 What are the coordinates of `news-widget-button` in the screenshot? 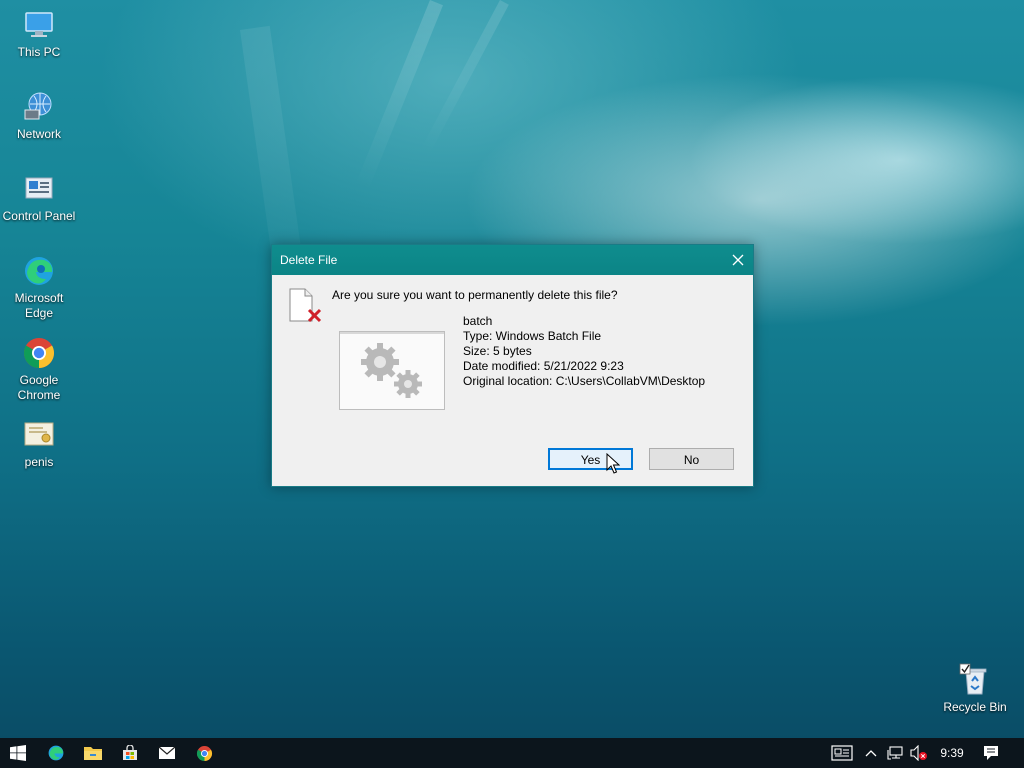 It's located at (842, 753).